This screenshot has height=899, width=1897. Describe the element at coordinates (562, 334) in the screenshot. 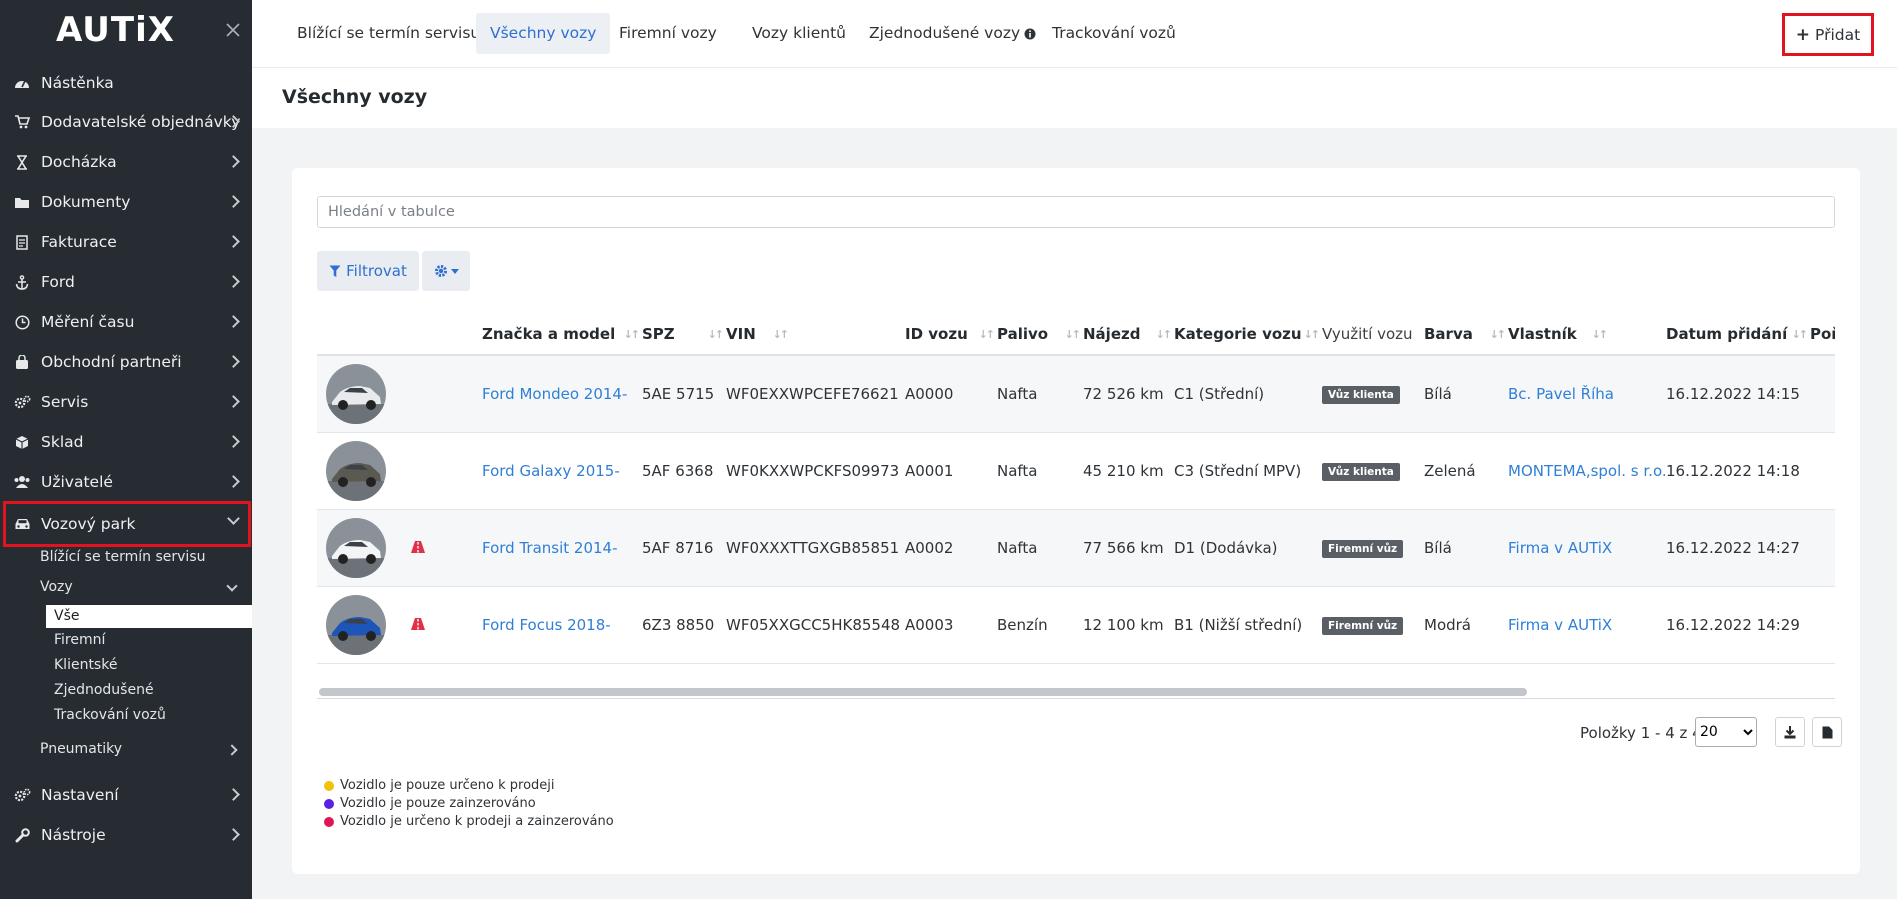

I see `column-header-model: Značka a model ↓↑` at that location.